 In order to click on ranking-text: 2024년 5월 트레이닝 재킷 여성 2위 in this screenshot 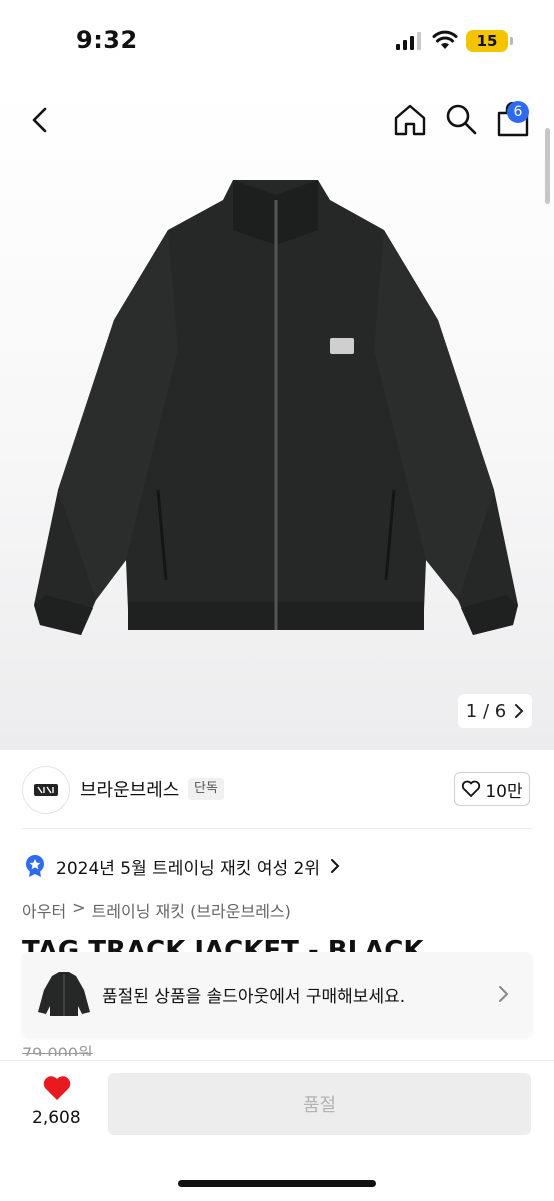, I will do `click(188, 868)`.